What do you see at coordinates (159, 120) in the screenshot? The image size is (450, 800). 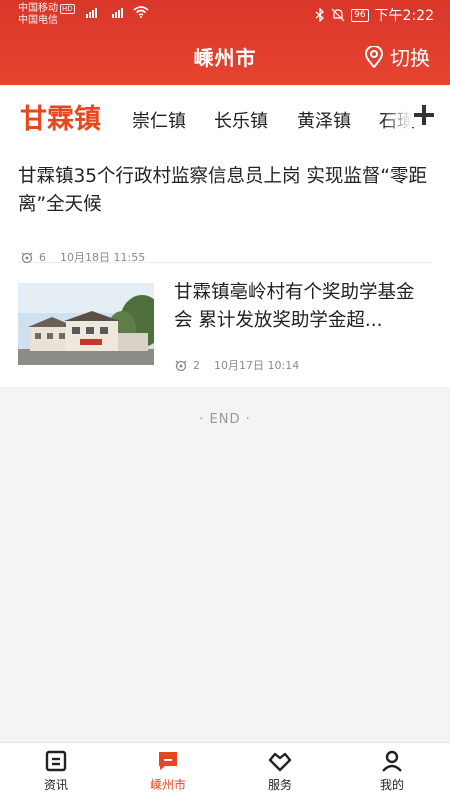 I see `tab-chongren: 崇仁镇` at bounding box center [159, 120].